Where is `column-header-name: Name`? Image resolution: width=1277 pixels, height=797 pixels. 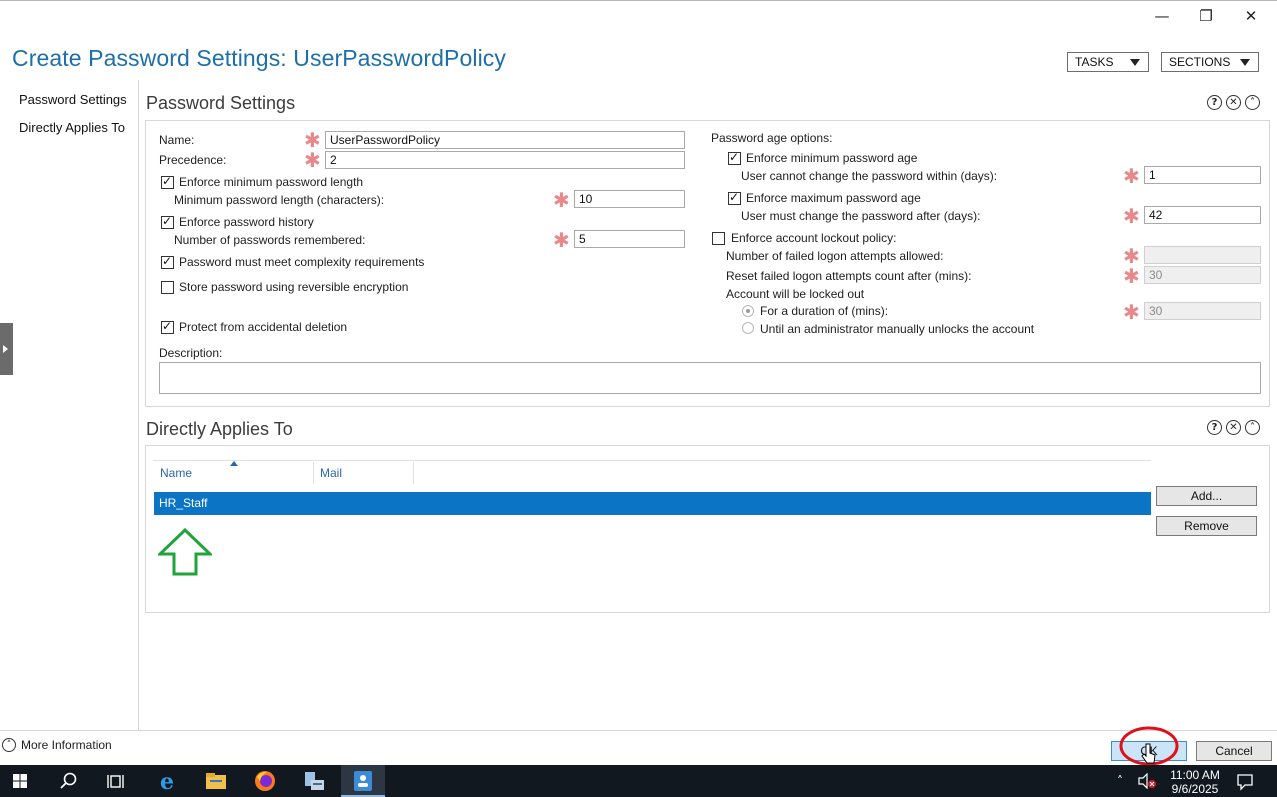 column-header-name: Name is located at coordinates (176, 473).